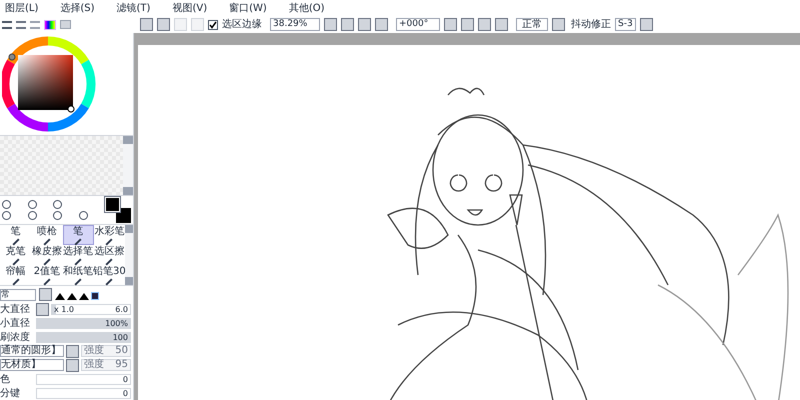 Image resolution: width=800 pixels, height=400 pixels. I want to click on color-bars-icon, so click(50, 25).